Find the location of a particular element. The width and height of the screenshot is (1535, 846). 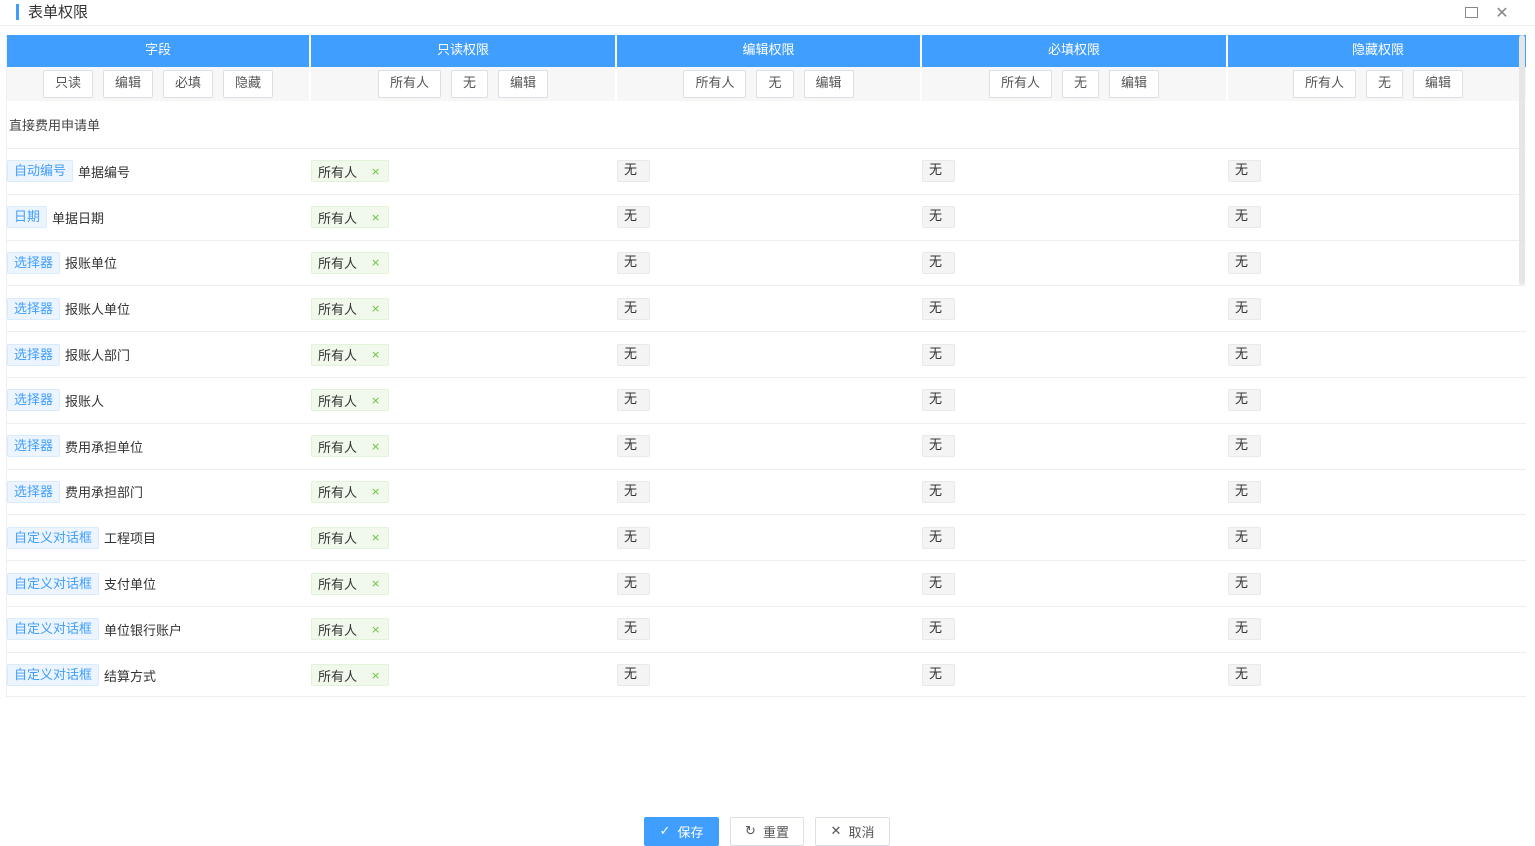

cancel-button: ✕ 取消 is located at coordinates (852, 831).